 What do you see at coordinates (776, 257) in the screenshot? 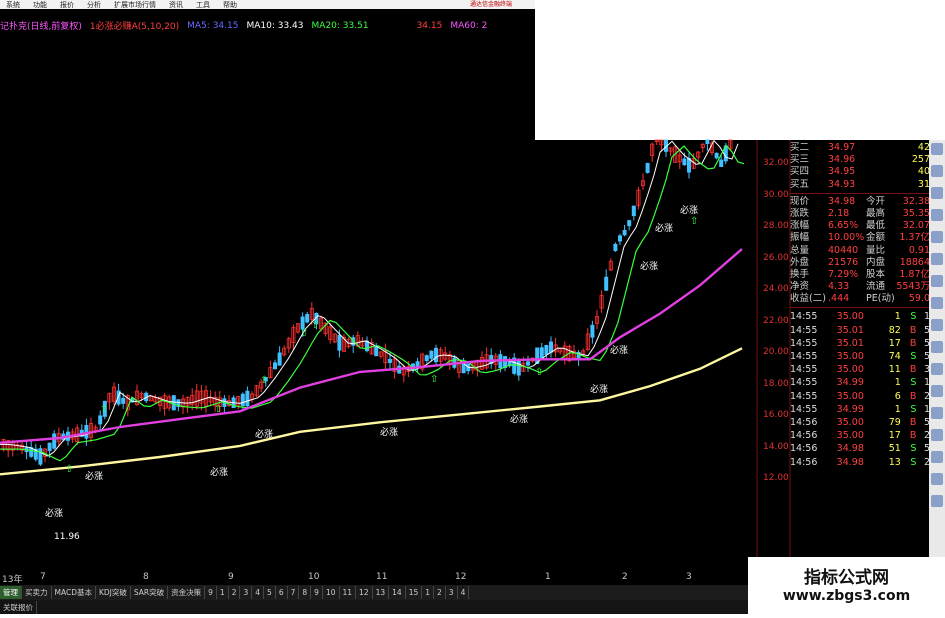
I see `price-tick: 26.00` at bounding box center [776, 257].